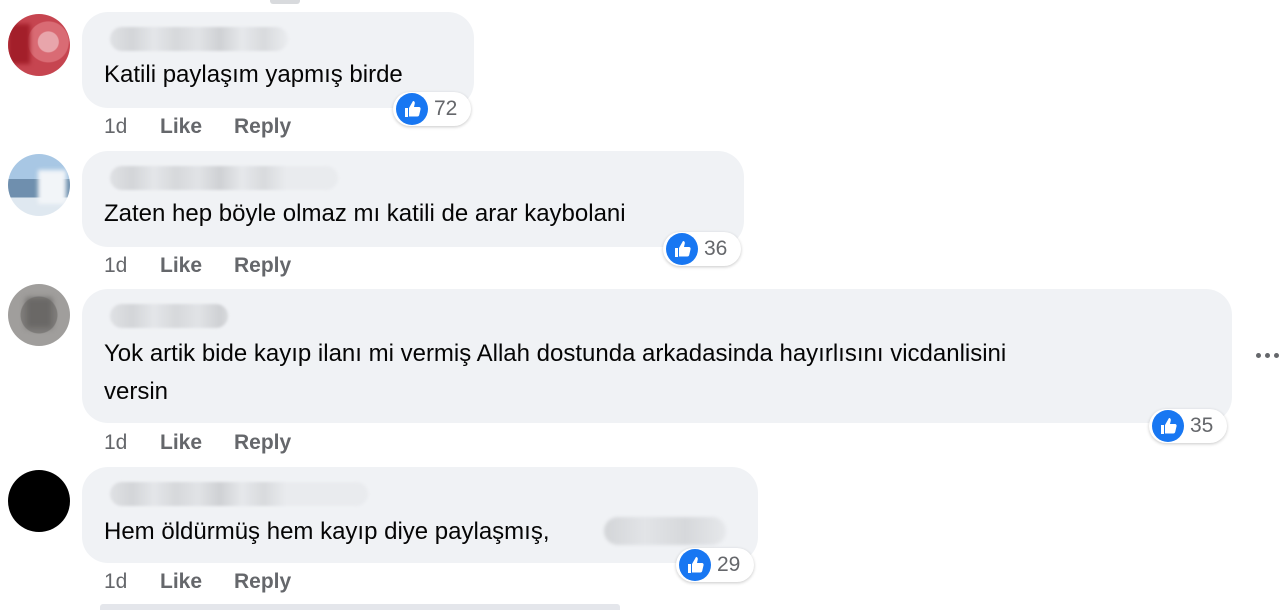 Image resolution: width=1280 pixels, height=610 pixels. Describe the element at coordinates (446, 108) in the screenshot. I see `reaction-count: 72` at that location.